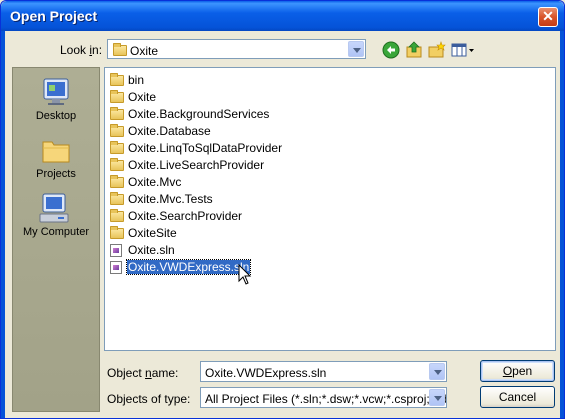 Image resolution: width=565 pixels, height=419 pixels. Describe the element at coordinates (205, 148) in the screenshot. I see `item-name: Oxite.LinqToSqlDataProvider` at that location.